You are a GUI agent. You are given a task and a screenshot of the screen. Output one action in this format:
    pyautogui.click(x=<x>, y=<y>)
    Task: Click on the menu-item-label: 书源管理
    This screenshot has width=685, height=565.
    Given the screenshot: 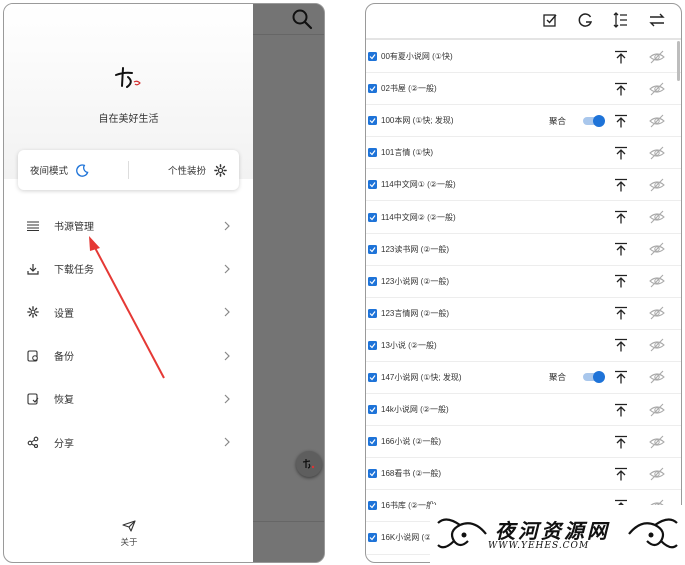 What is the action you would take?
    pyautogui.click(x=74, y=228)
    